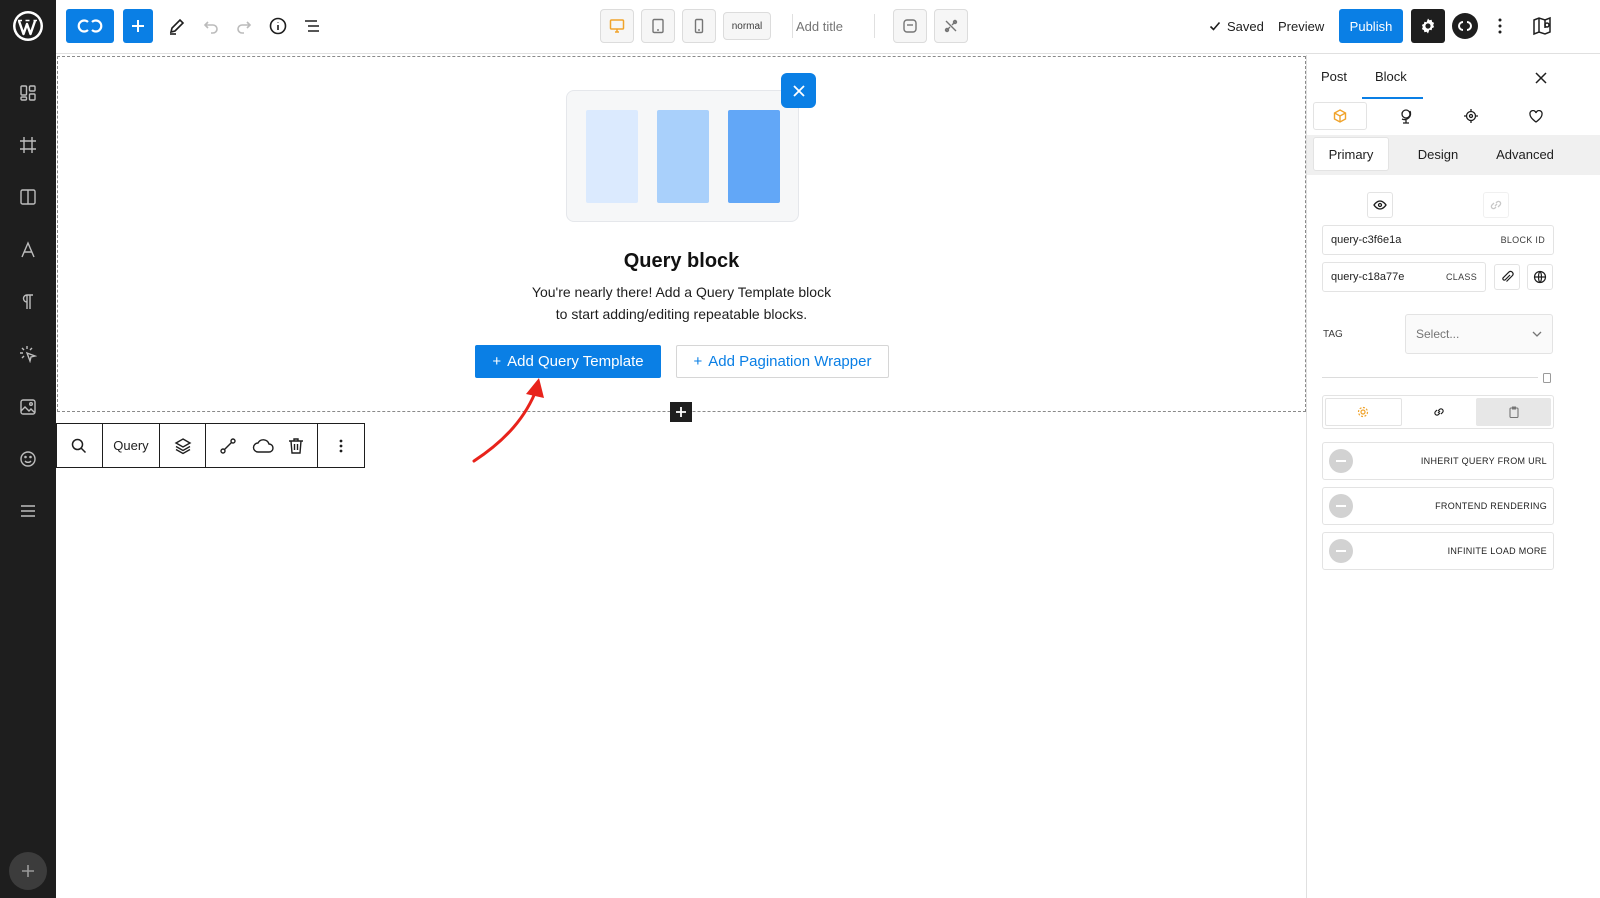 This screenshot has height=898, width=1600. What do you see at coordinates (263, 446) in the screenshot?
I see `cloud-icon` at bounding box center [263, 446].